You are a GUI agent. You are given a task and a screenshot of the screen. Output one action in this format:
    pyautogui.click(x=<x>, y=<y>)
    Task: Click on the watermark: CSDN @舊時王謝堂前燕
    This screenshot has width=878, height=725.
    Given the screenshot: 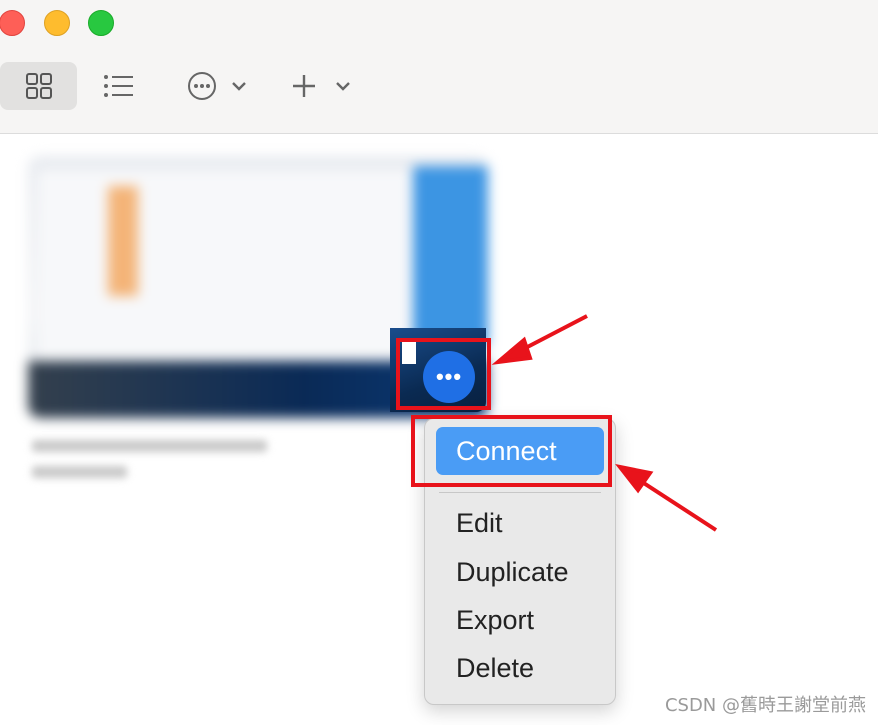 What is the action you would take?
    pyautogui.click(x=765, y=705)
    